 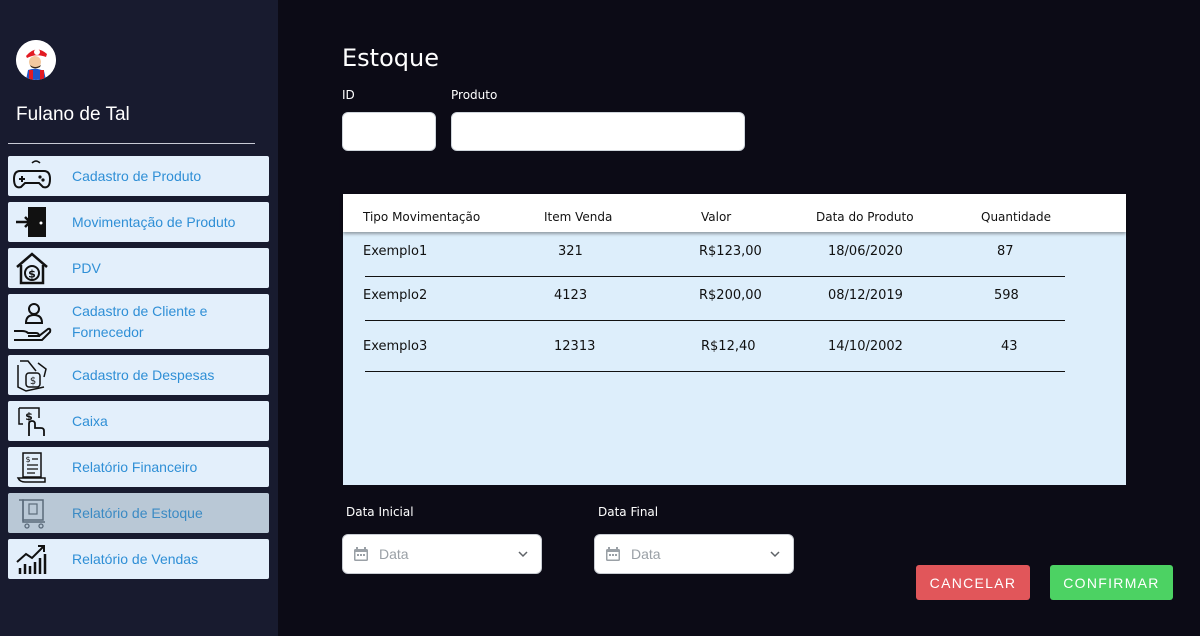 I want to click on sidebar-item-pdv: $ PDV, so click(x=138, y=268).